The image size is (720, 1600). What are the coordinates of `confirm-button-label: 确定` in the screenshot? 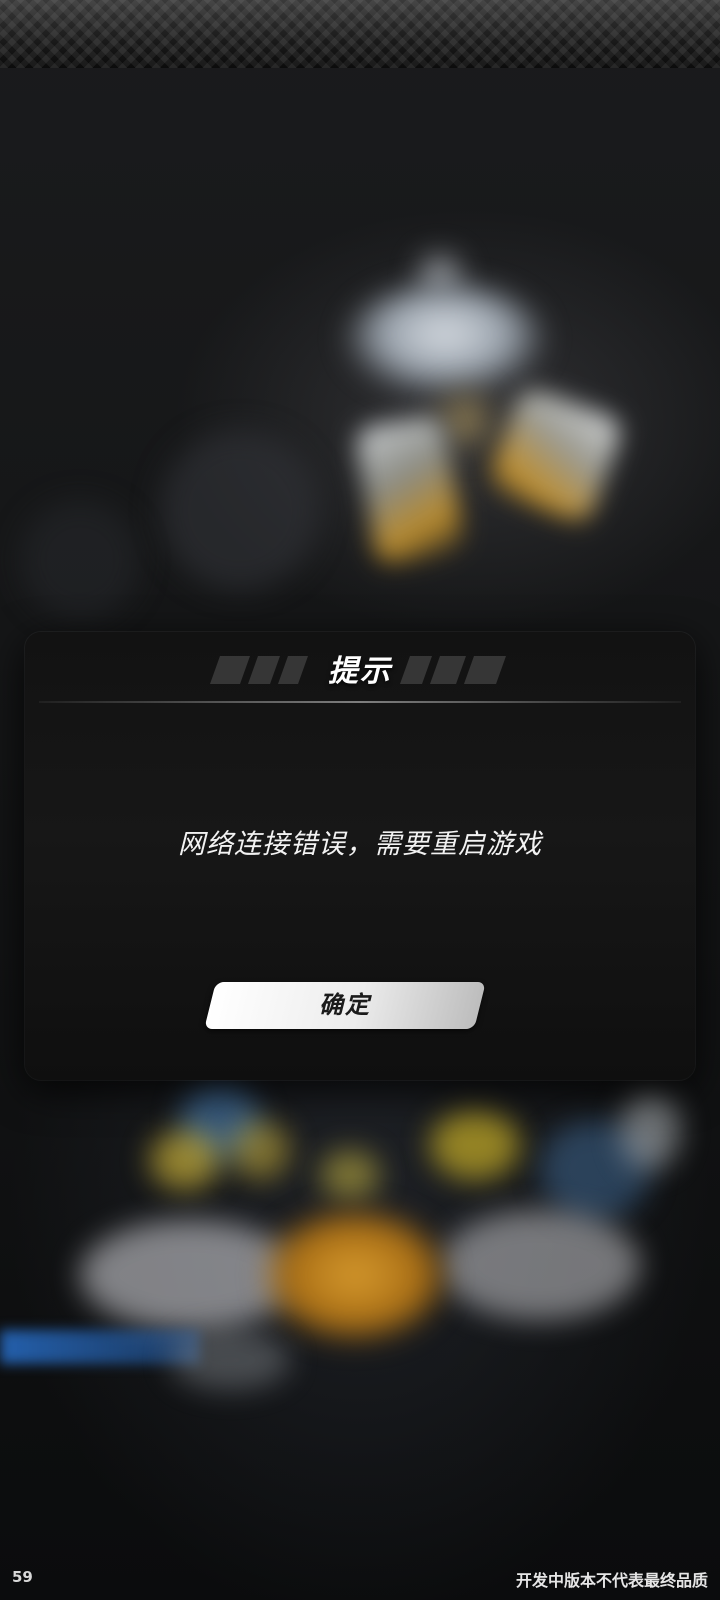 It's located at (345, 1005).